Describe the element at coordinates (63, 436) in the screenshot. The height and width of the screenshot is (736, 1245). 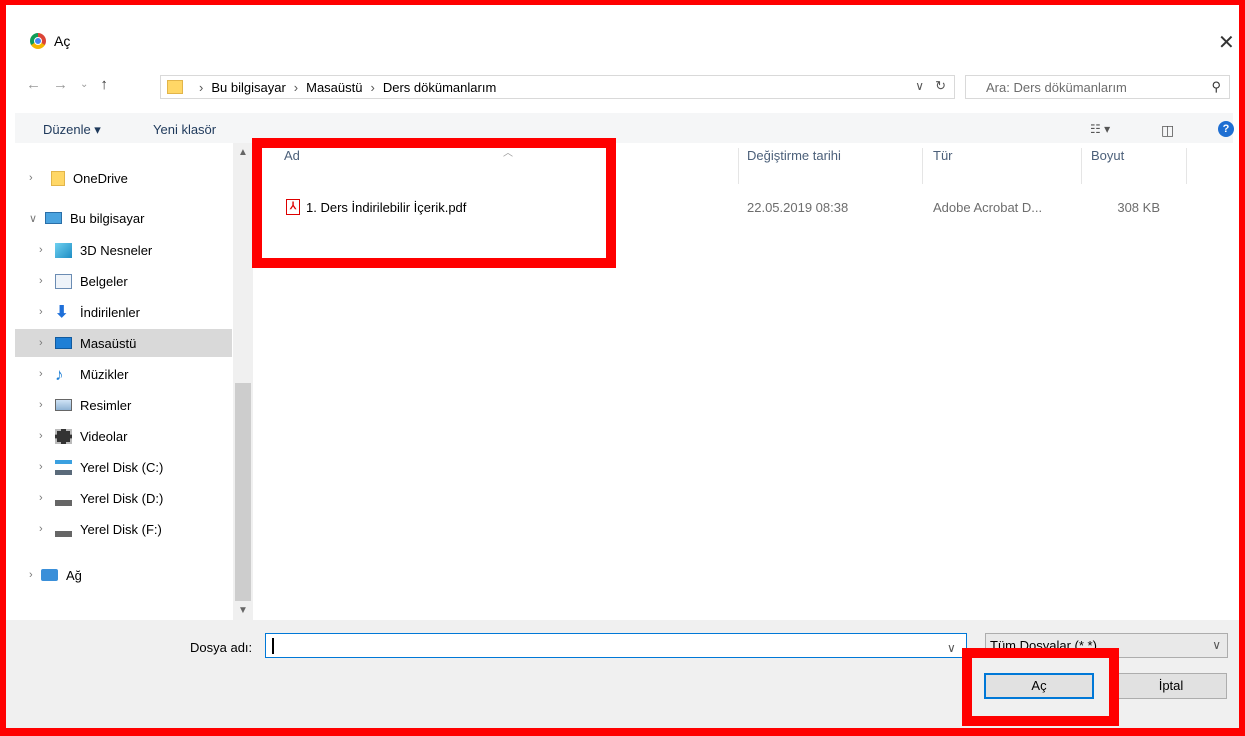
I see `video-icon` at that location.